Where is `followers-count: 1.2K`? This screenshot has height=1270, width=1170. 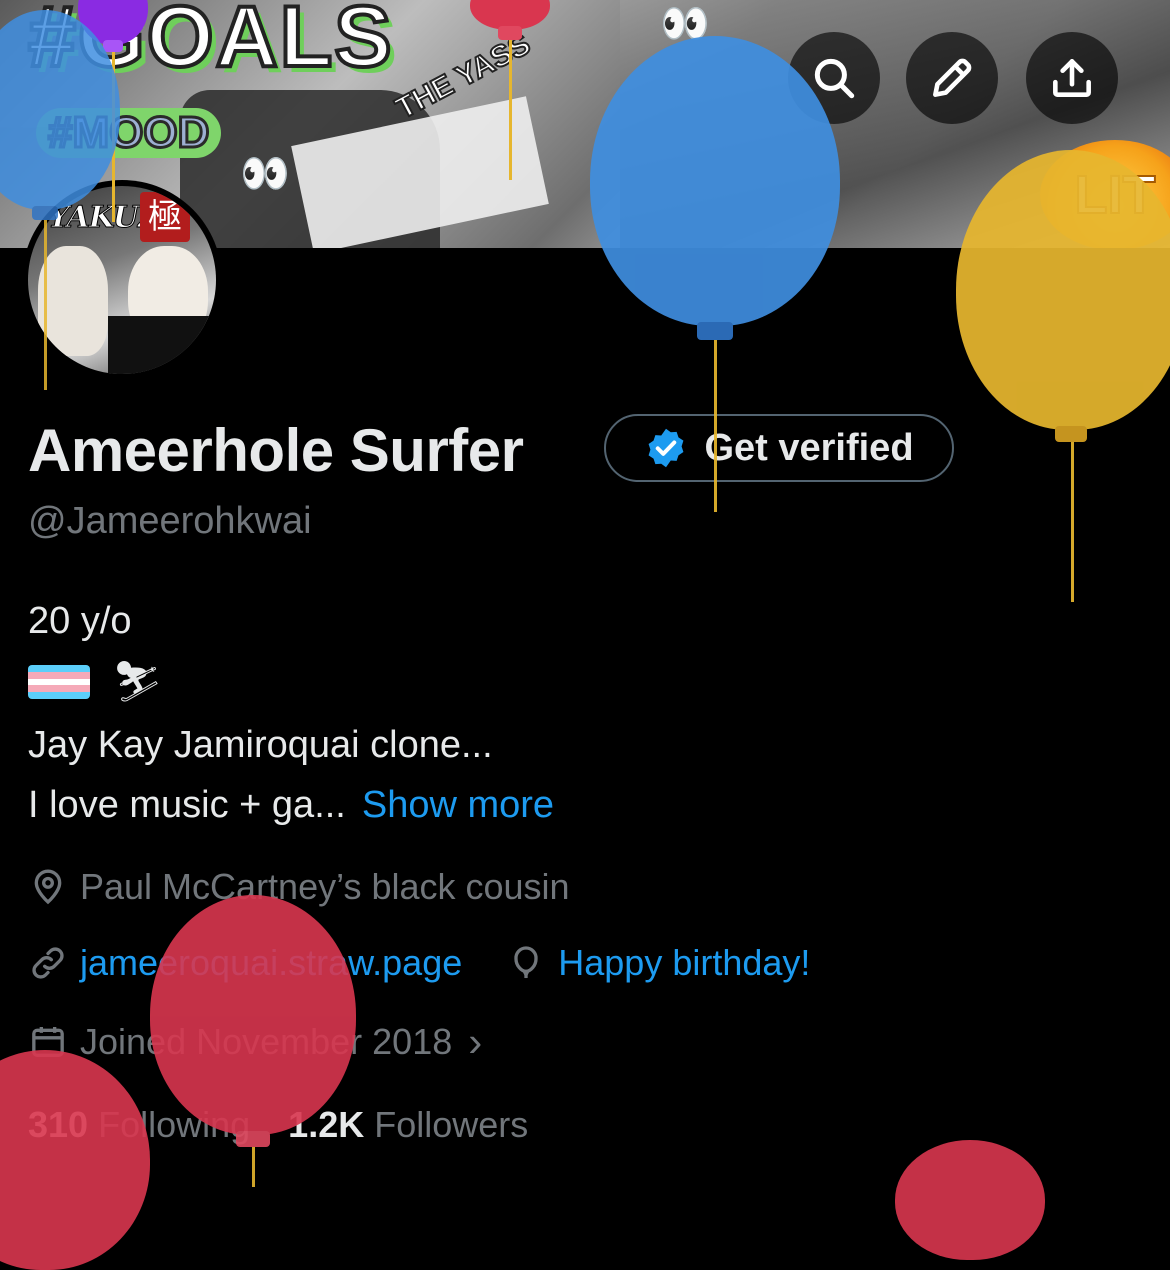 followers-count: 1.2K is located at coordinates (326, 1124).